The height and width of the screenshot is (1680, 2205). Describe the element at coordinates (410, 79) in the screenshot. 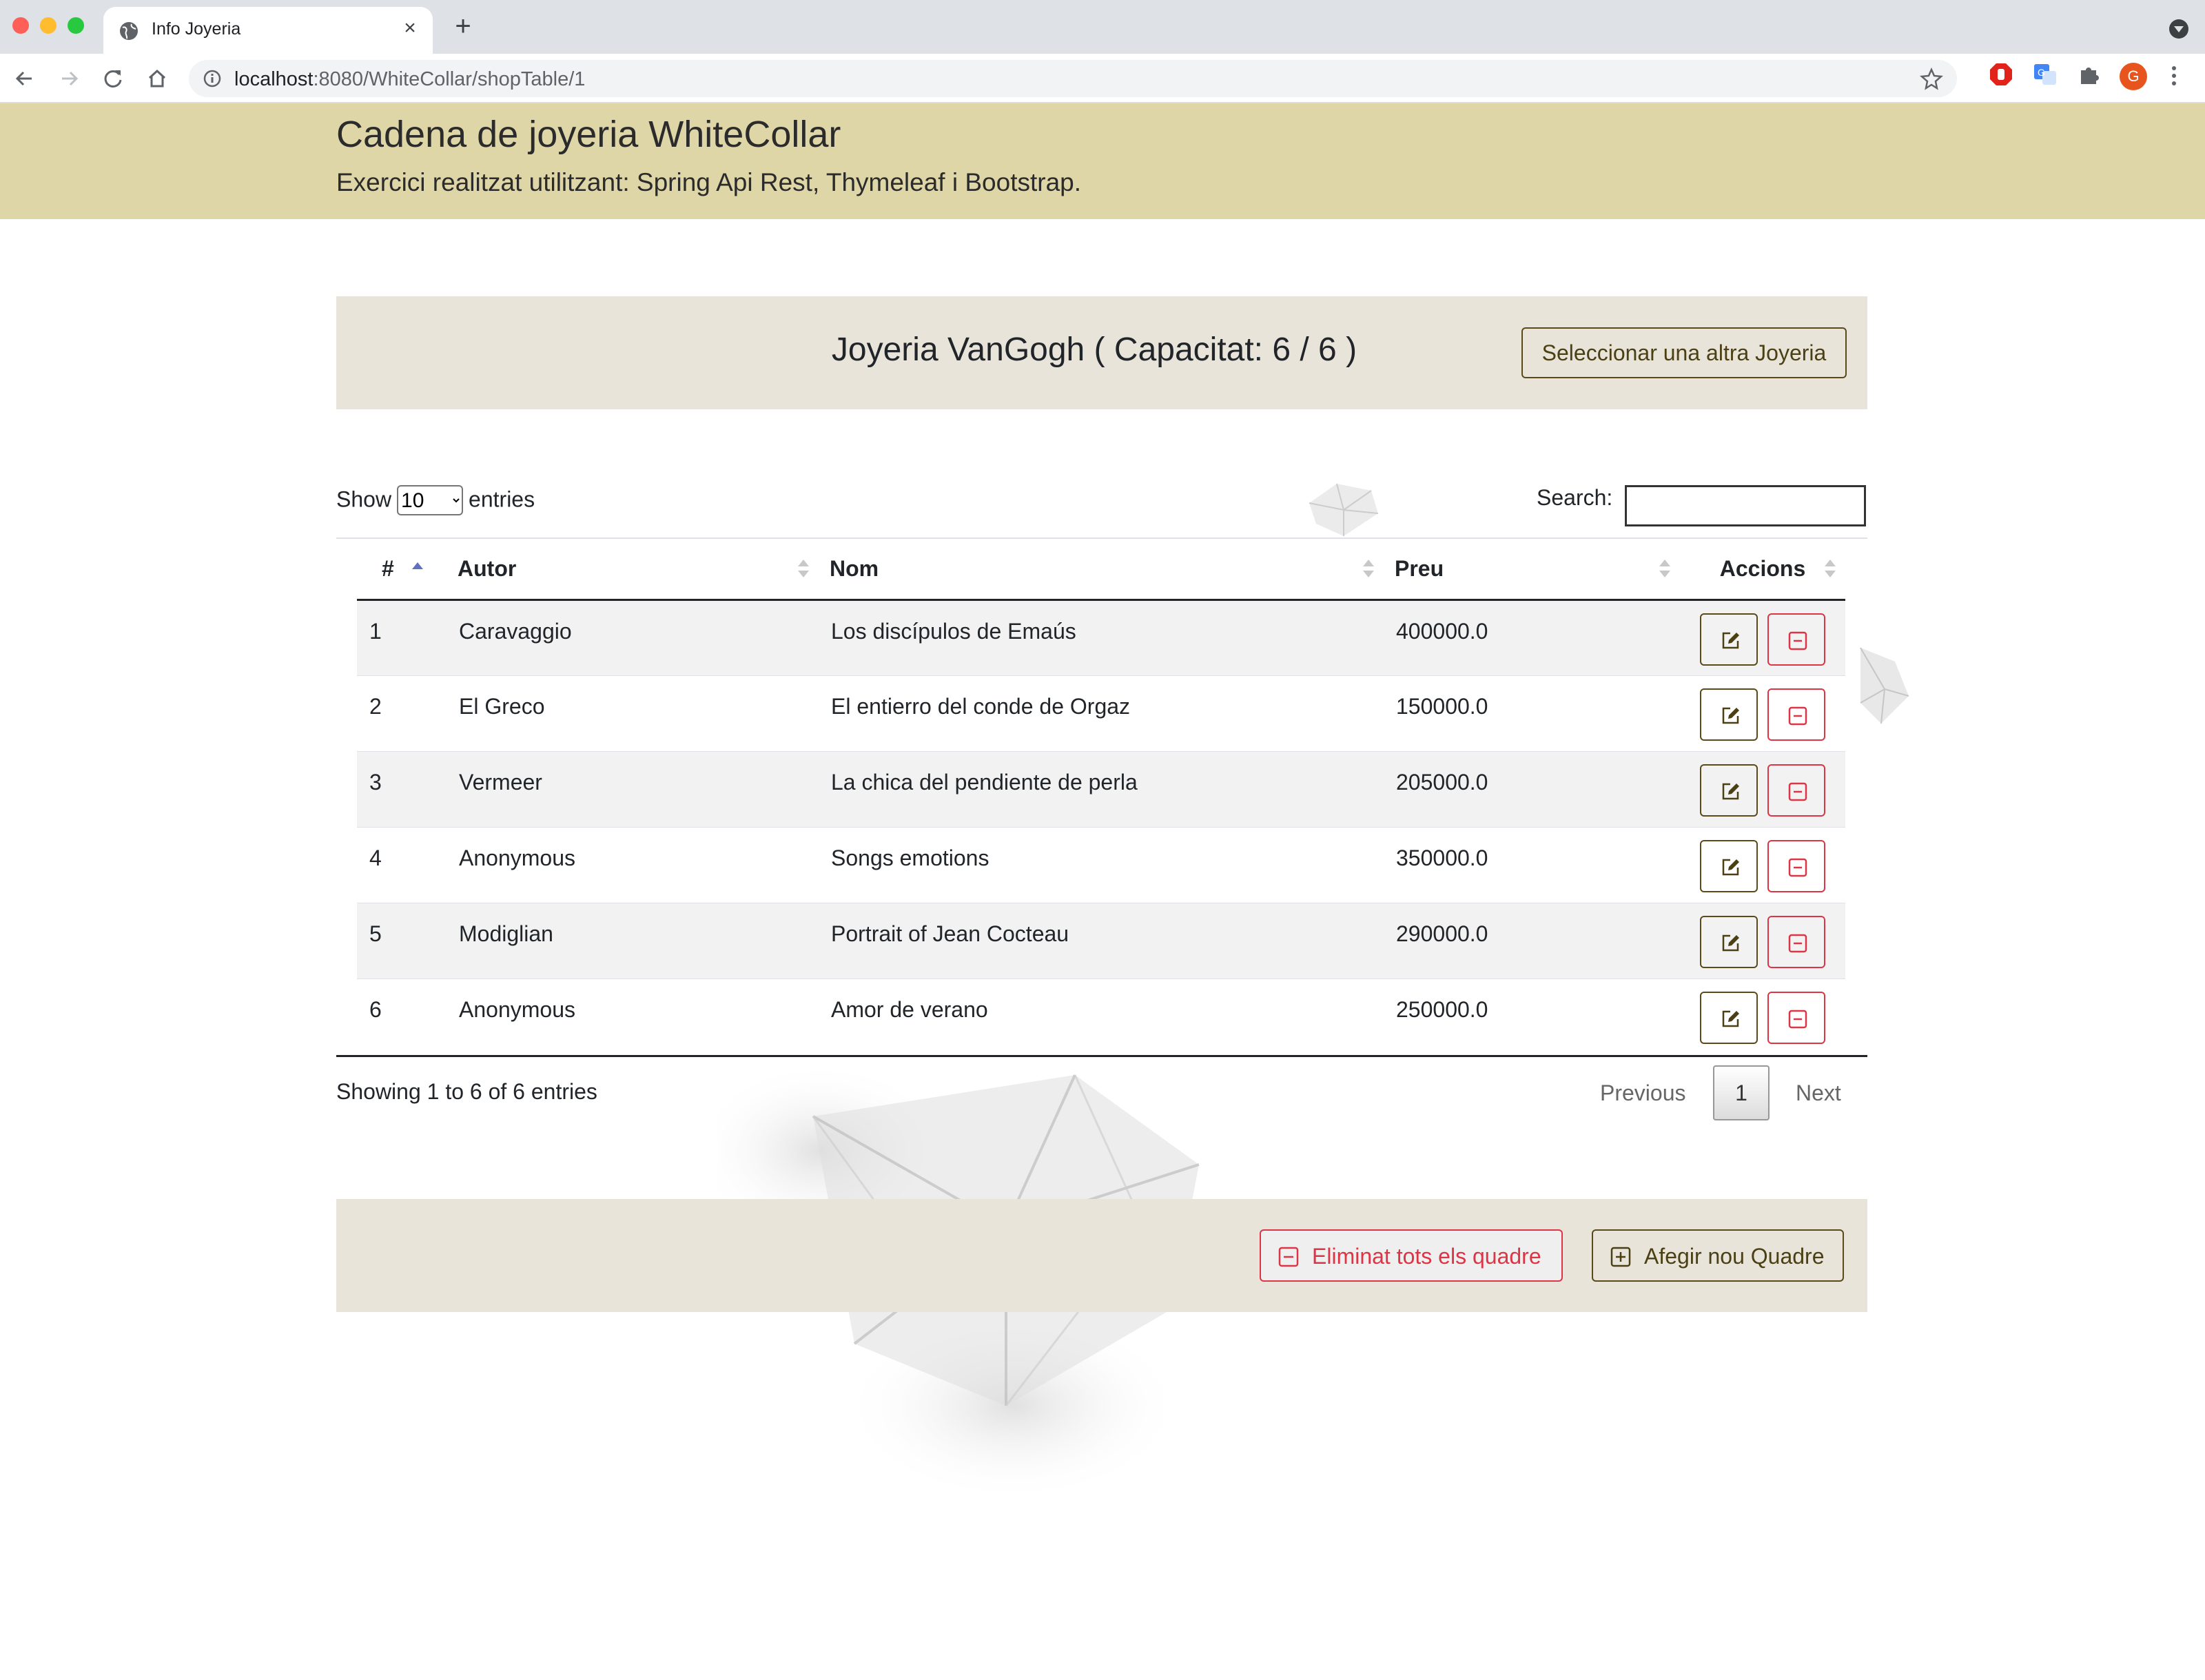

I see `url-text: localhost:8080/WhiteCollar/shopTable/1` at that location.